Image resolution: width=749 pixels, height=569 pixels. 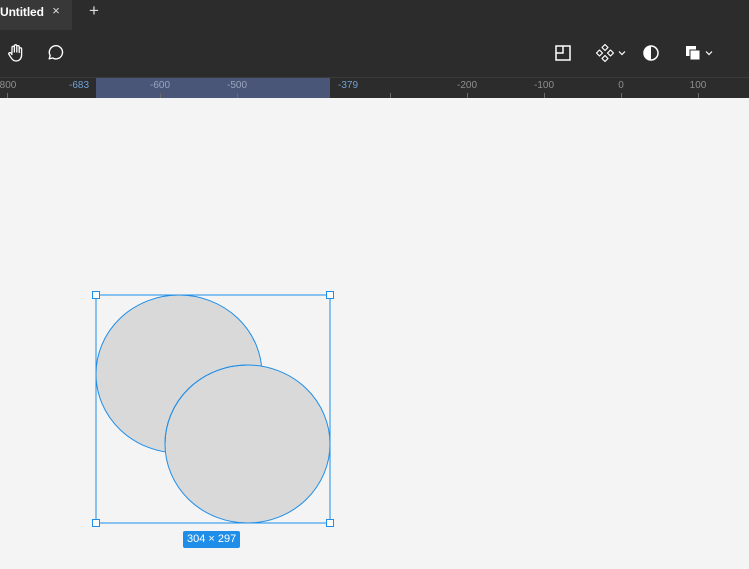 I want to click on ruler-label-selection-start: -683, so click(x=79, y=85).